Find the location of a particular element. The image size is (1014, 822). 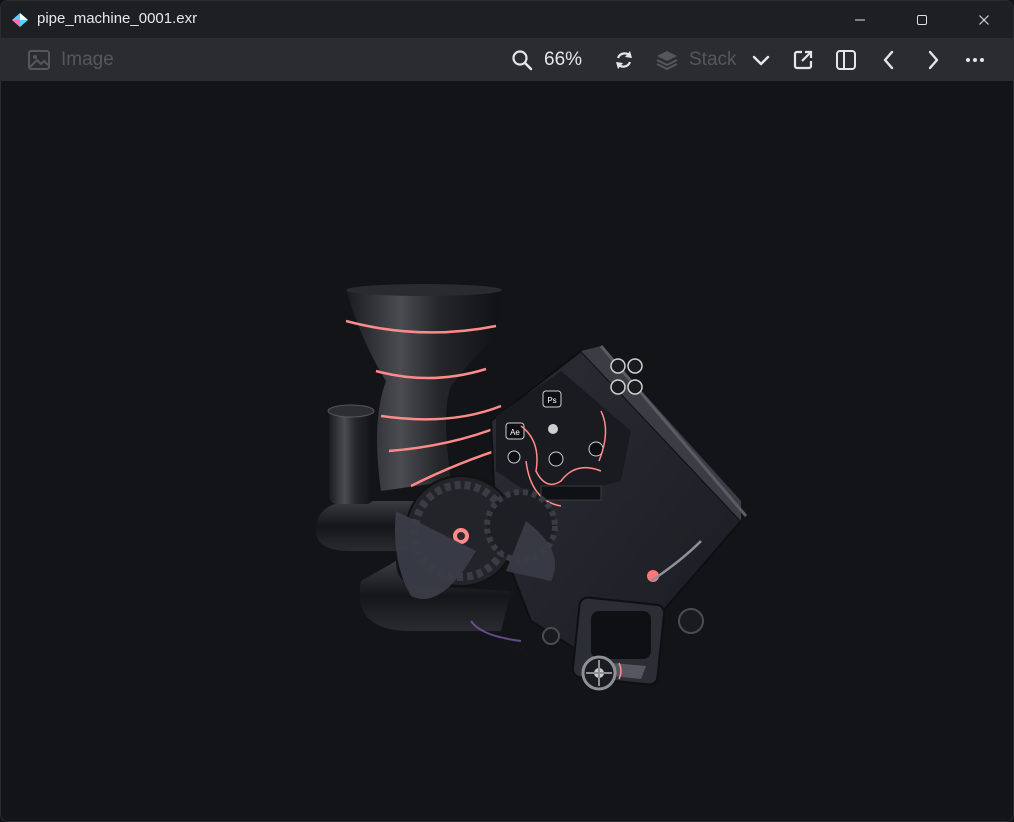

maximize-button is located at coordinates (922, 19).